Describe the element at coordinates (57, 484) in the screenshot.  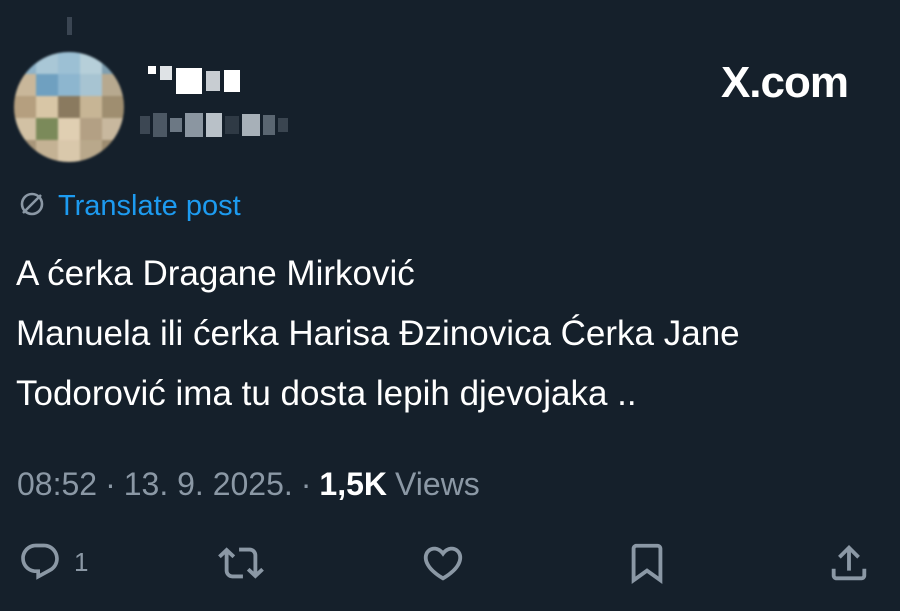
I see `post-time: 08:52` at that location.